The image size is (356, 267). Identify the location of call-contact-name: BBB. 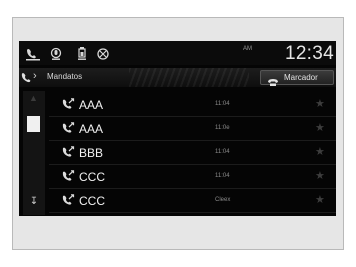
(91, 153).